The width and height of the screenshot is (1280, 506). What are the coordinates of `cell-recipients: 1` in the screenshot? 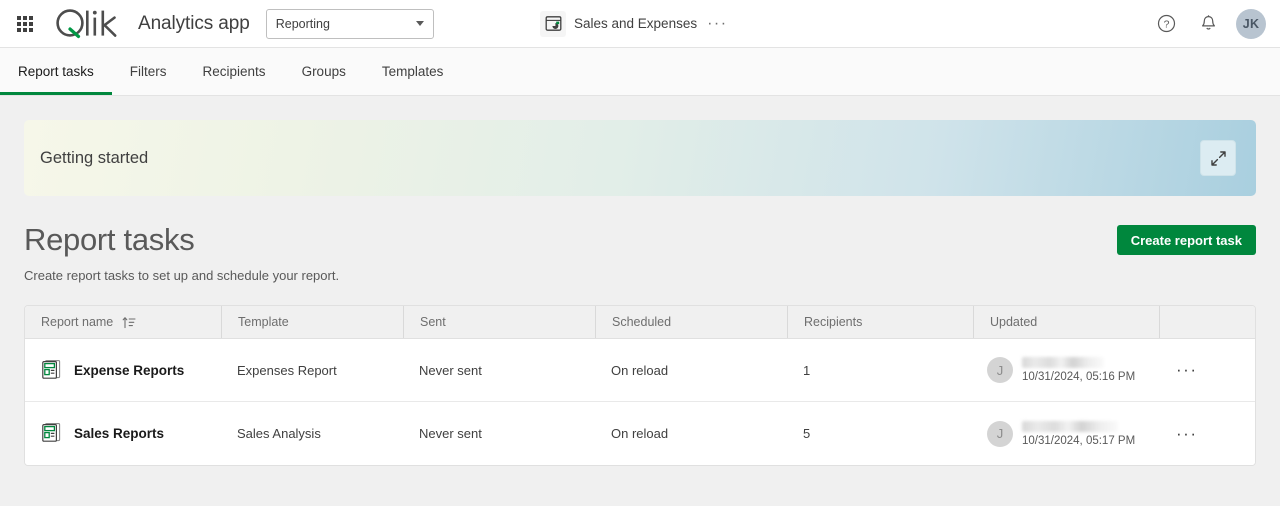 It's located at (807, 370).